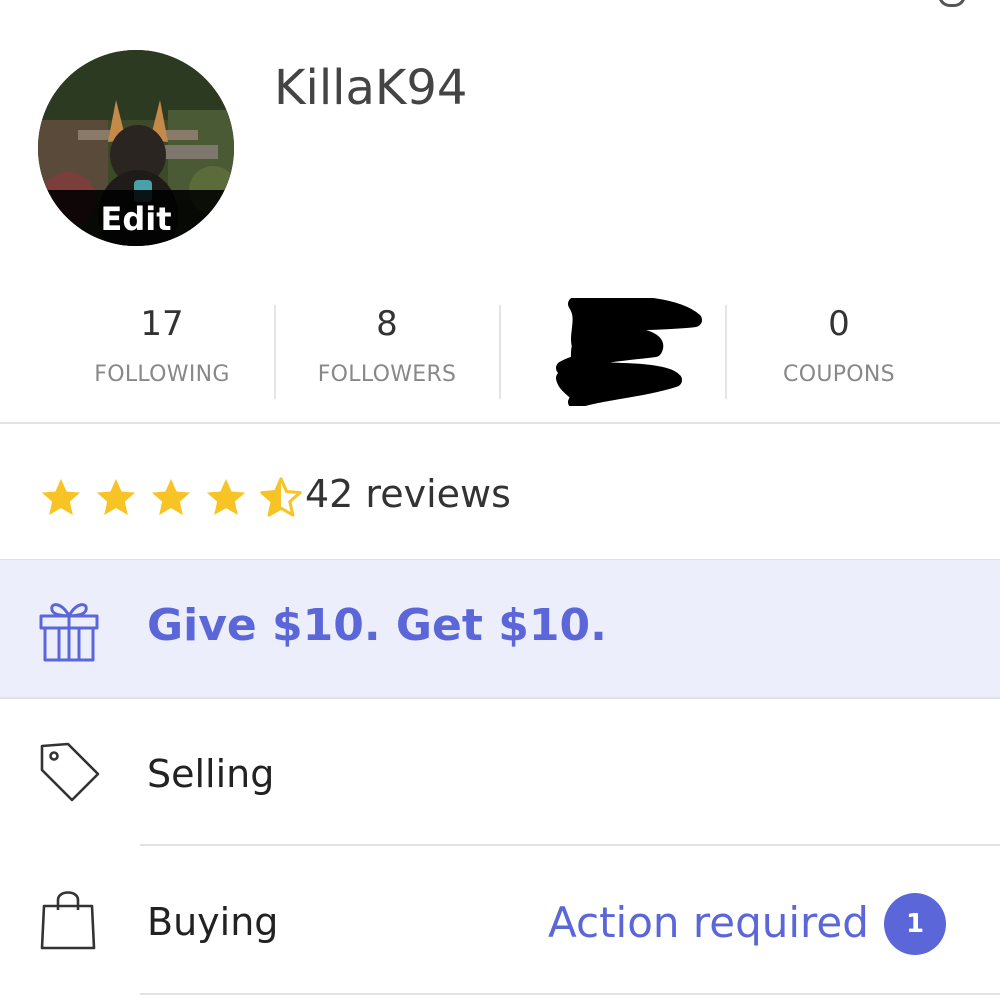  What do you see at coordinates (213, 922) in the screenshot?
I see `menu-item-label: Buying` at bounding box center [213, 922].